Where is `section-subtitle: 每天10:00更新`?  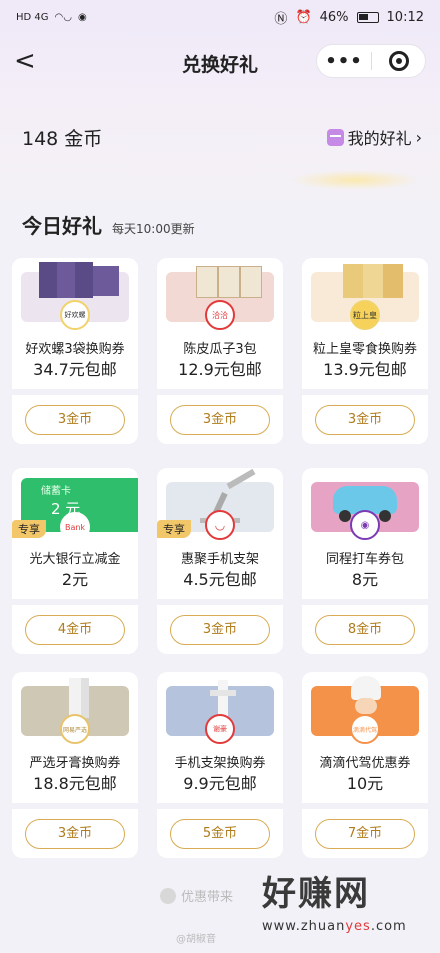
section-subtitle: 每天10:00更新 is located at coordinates (153, 229).